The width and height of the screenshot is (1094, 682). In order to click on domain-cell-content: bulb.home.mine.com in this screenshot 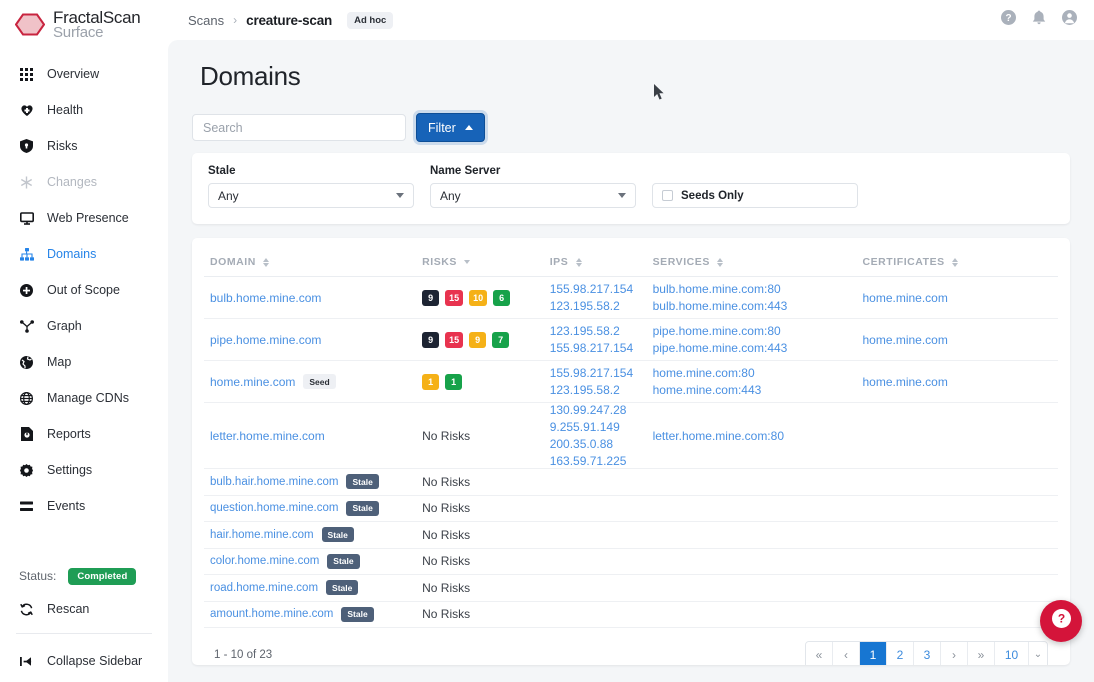, I will do `click(316, 298)`.